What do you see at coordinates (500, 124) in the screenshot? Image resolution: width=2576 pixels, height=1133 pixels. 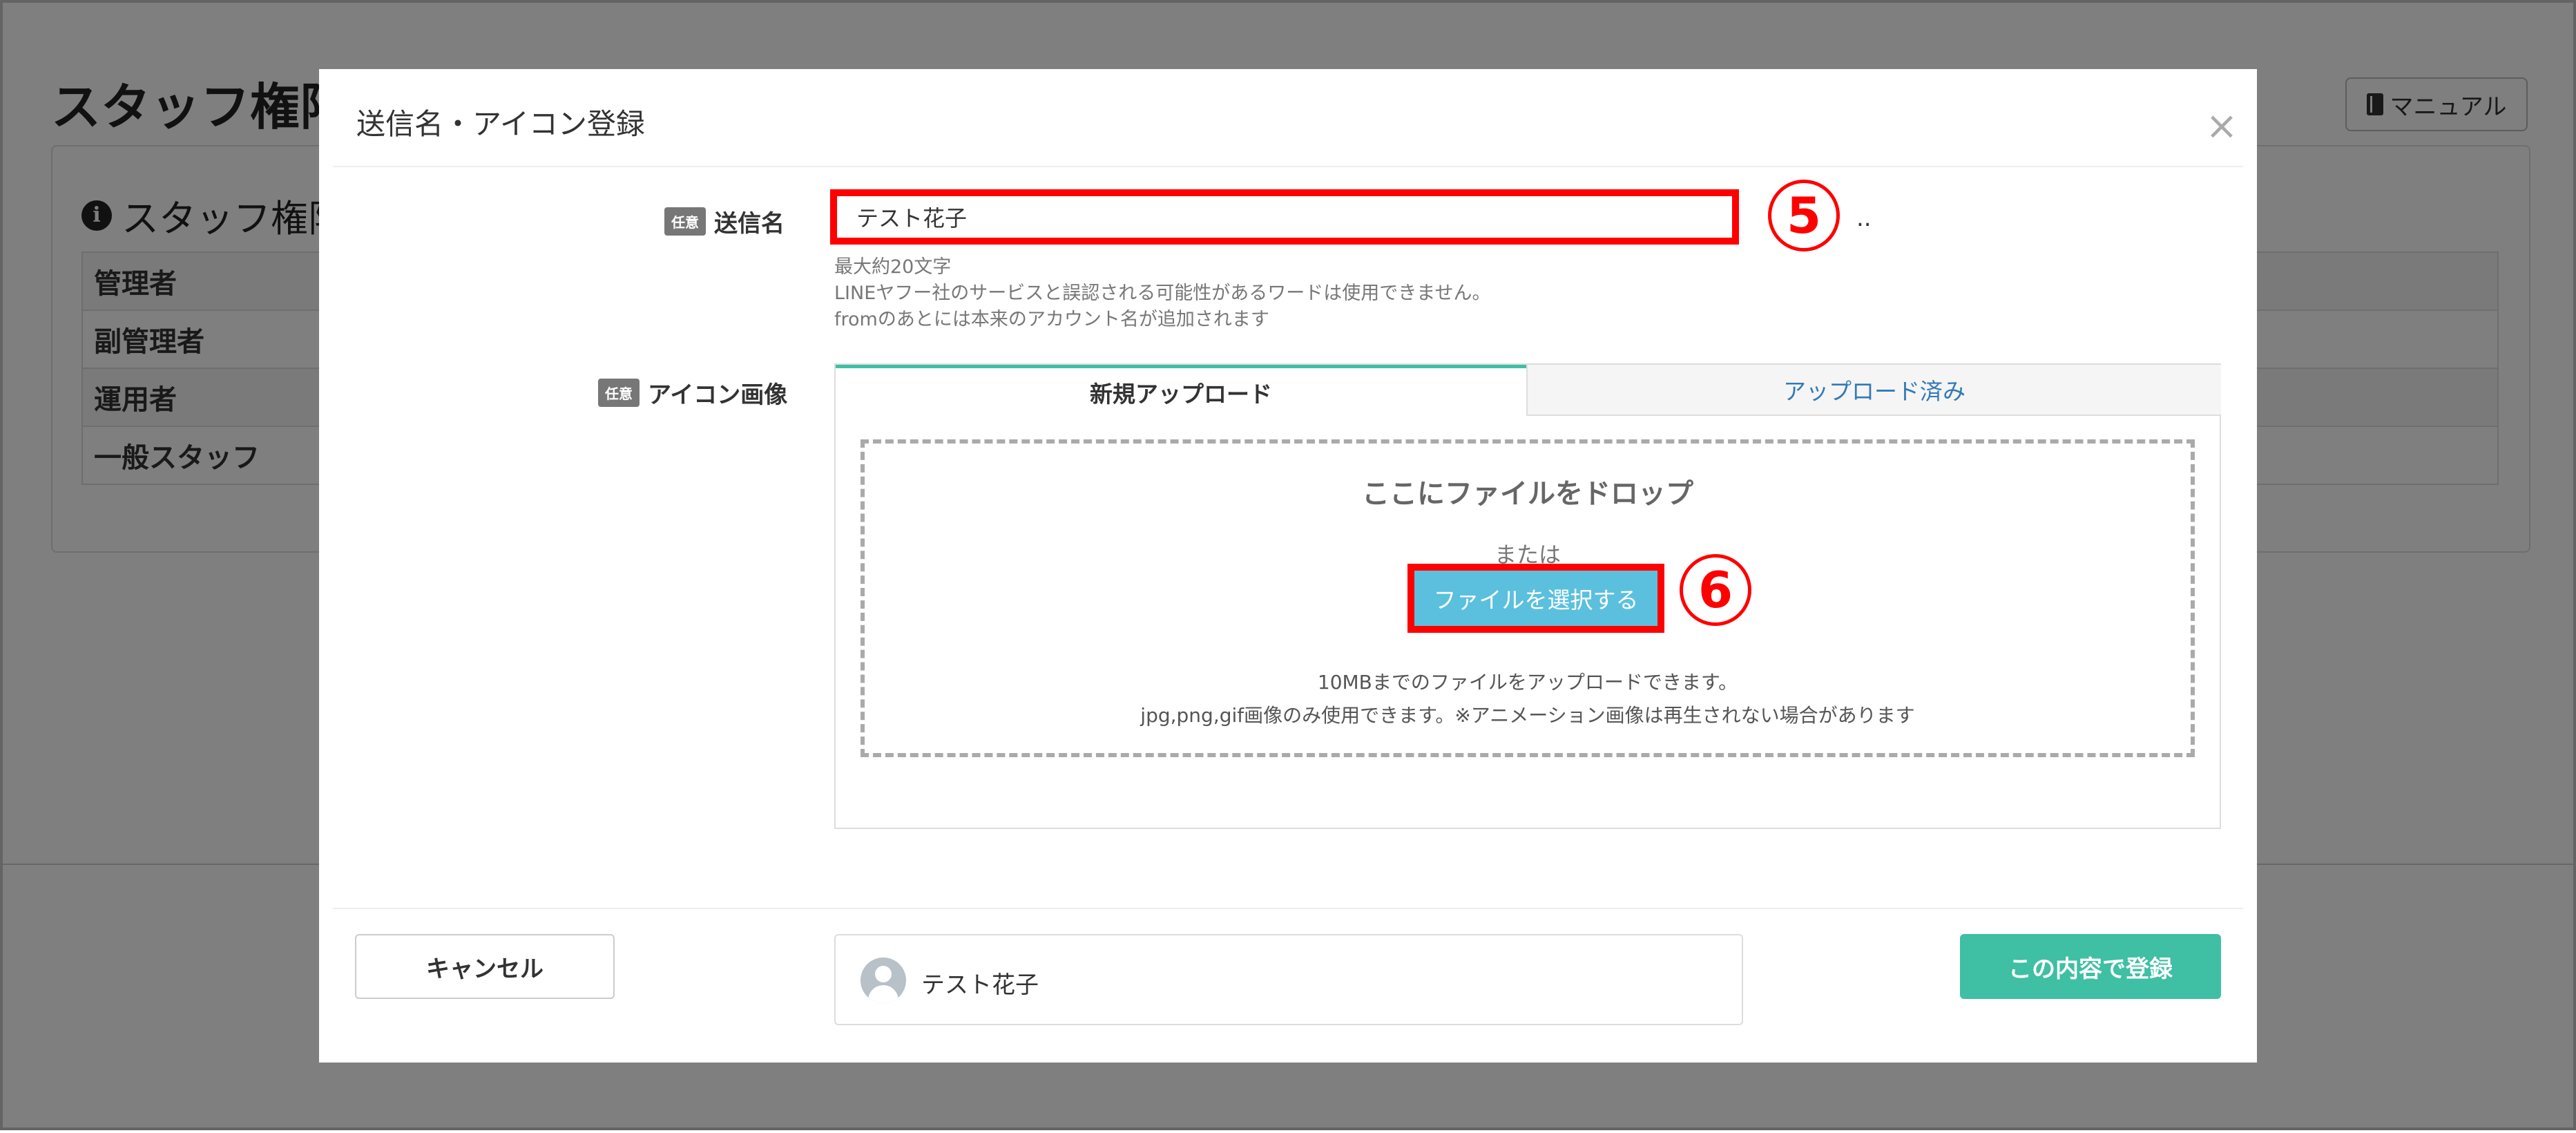 I see `modal-title: 送信名・アイコン登録` at bounding box center [500, 124].